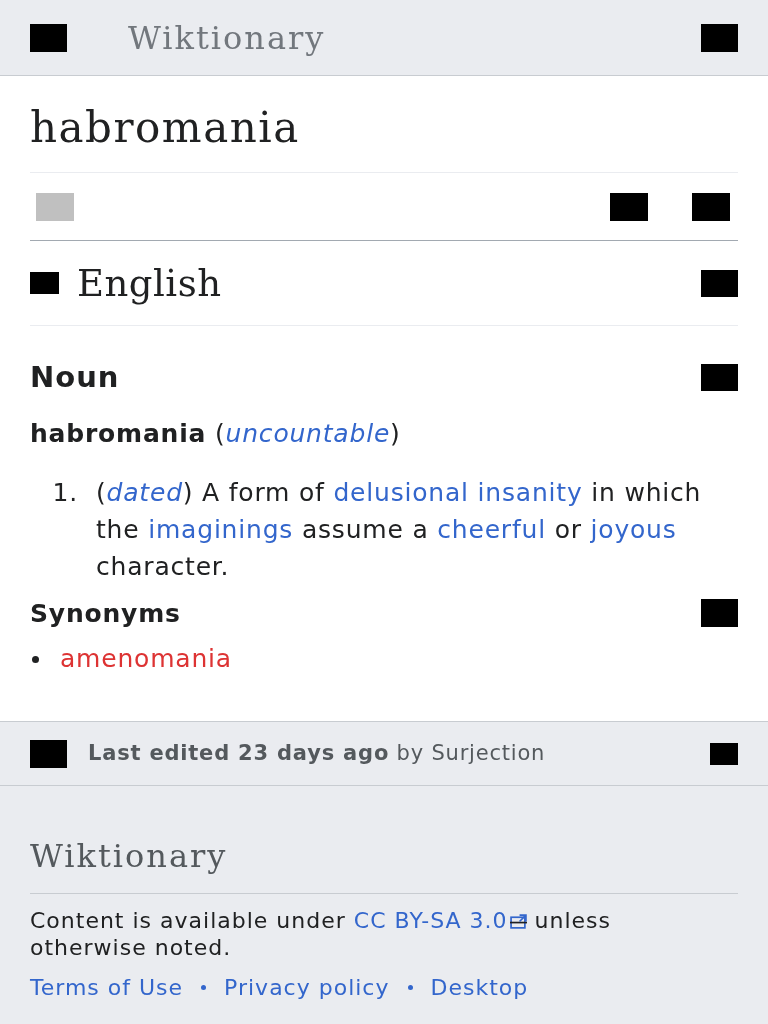 This screenshot has height=1024, width=768. I want to click on link: dated, so click(144, 492).